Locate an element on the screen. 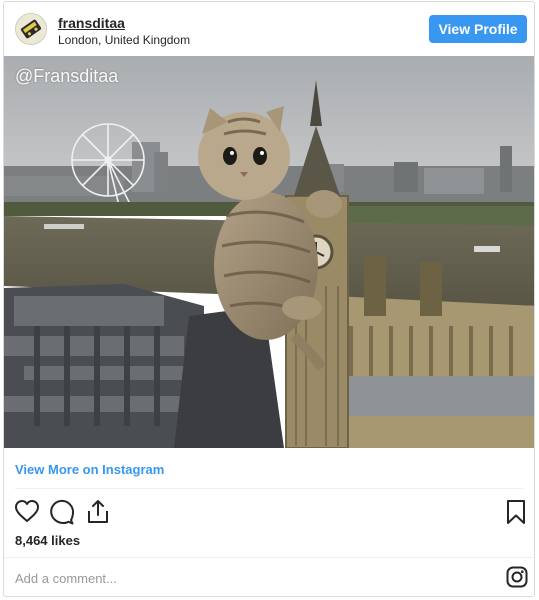 The width and height of the screenshot is (539, 600). avatar-image is located at coordinates (31, 29).